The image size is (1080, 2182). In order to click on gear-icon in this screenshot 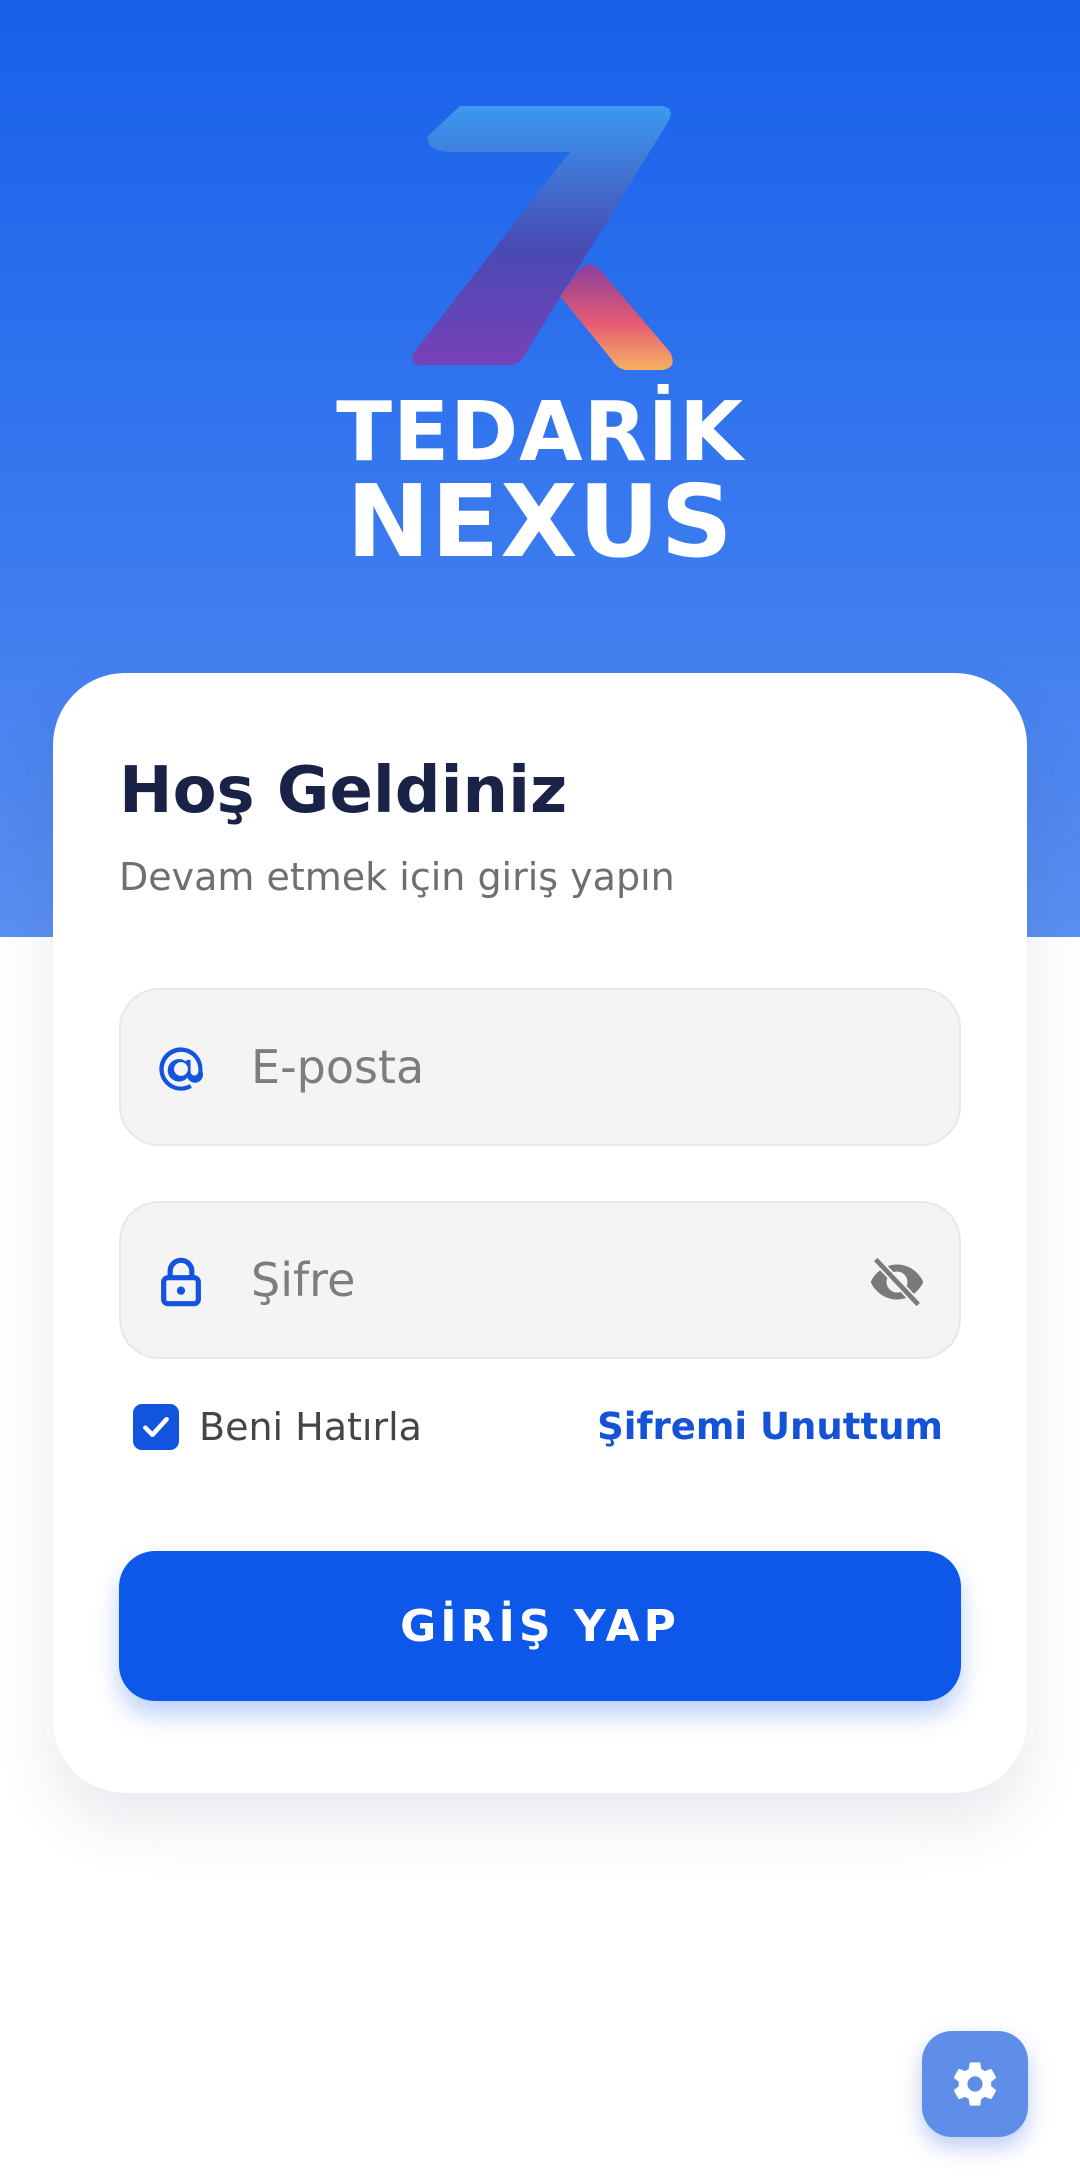, I will do `click(975, 2084)`.